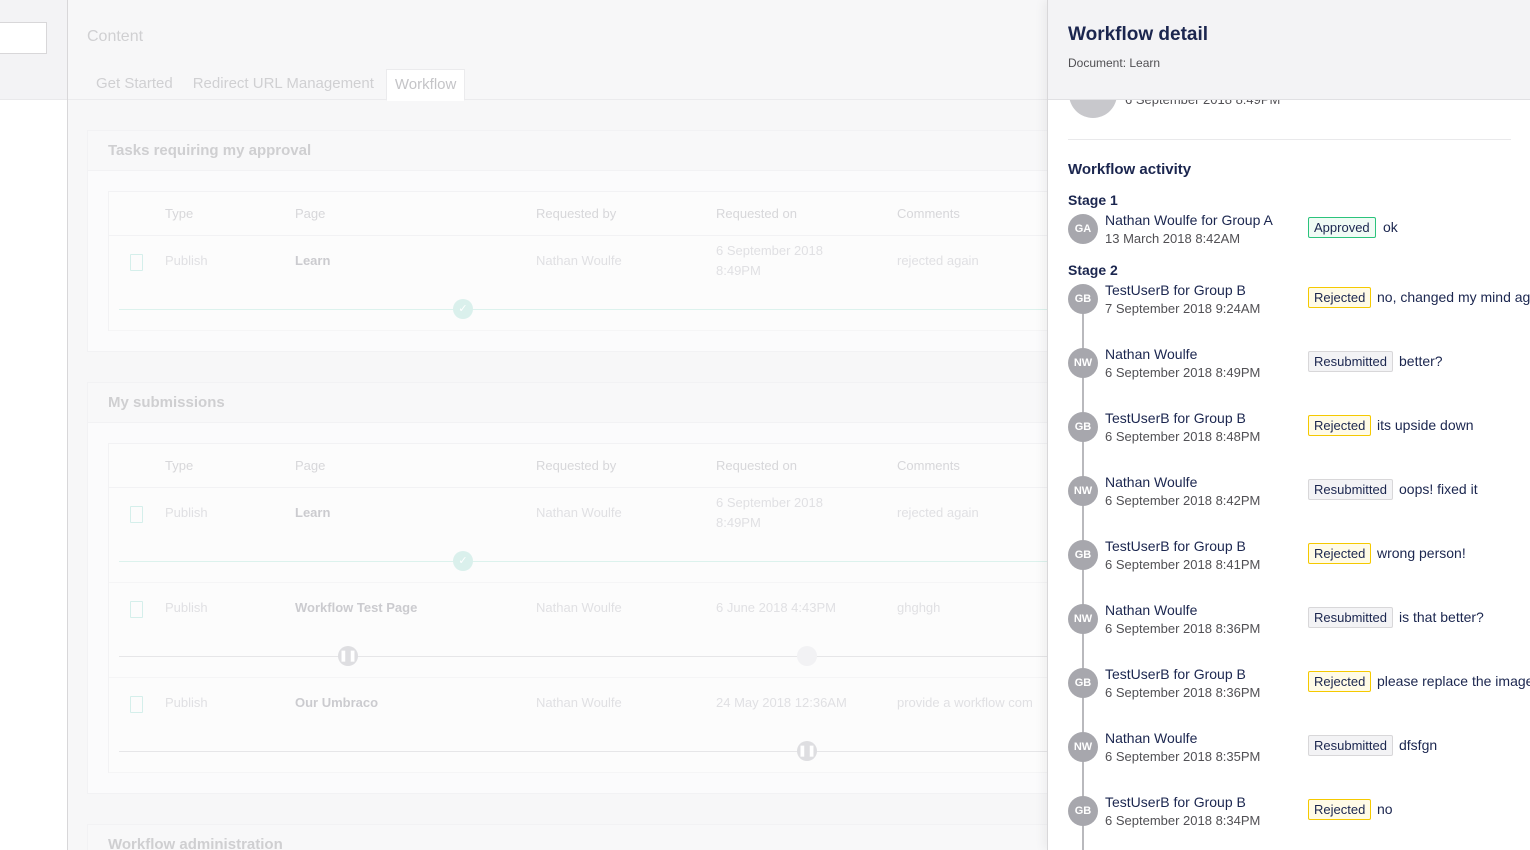  I want to click on activity-comment: better?, so click(1421, 361).